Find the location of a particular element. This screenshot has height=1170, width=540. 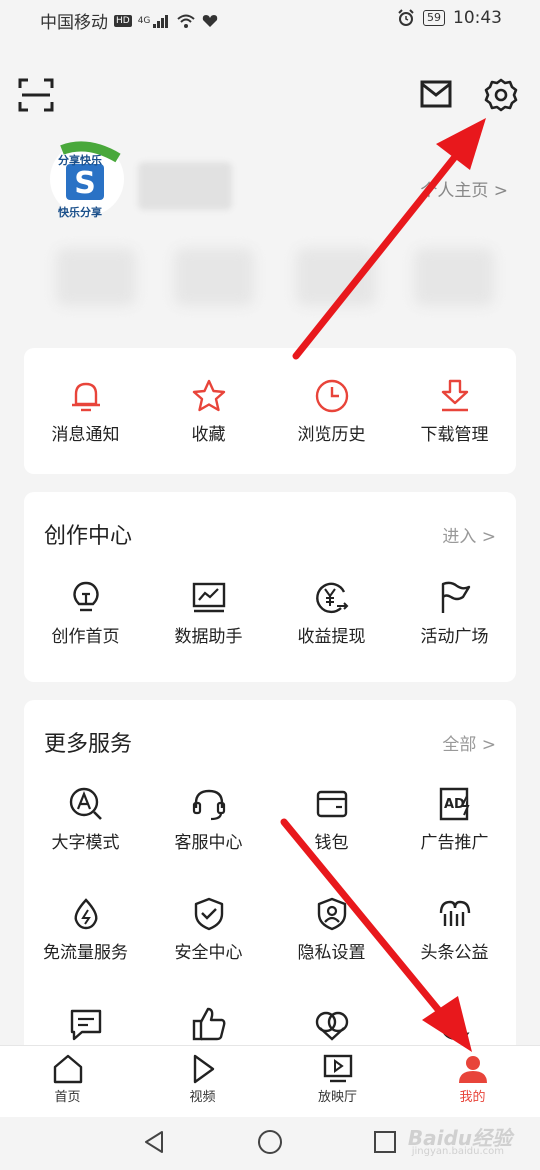

quick-action-label: 浏览历史 is located at coordinates (331, 435).